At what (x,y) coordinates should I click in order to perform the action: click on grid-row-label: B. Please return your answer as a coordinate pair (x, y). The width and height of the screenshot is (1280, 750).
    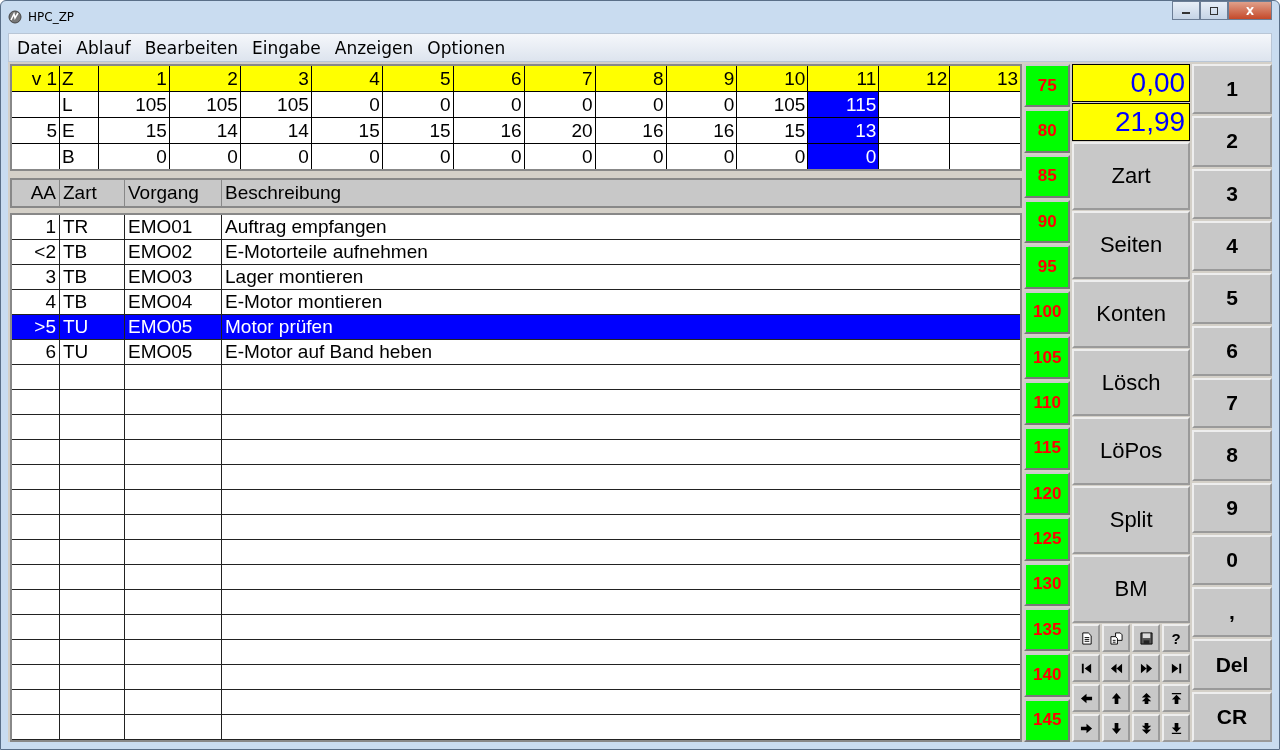
    Looking at the image, I should click on (79, 156).